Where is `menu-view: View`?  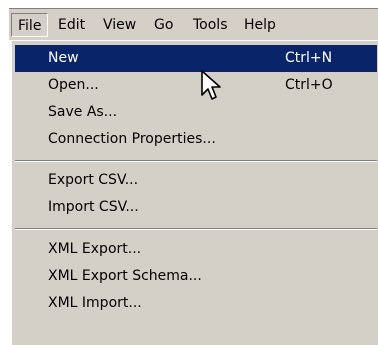 menu-view: View is located at coordinates (119, 25).